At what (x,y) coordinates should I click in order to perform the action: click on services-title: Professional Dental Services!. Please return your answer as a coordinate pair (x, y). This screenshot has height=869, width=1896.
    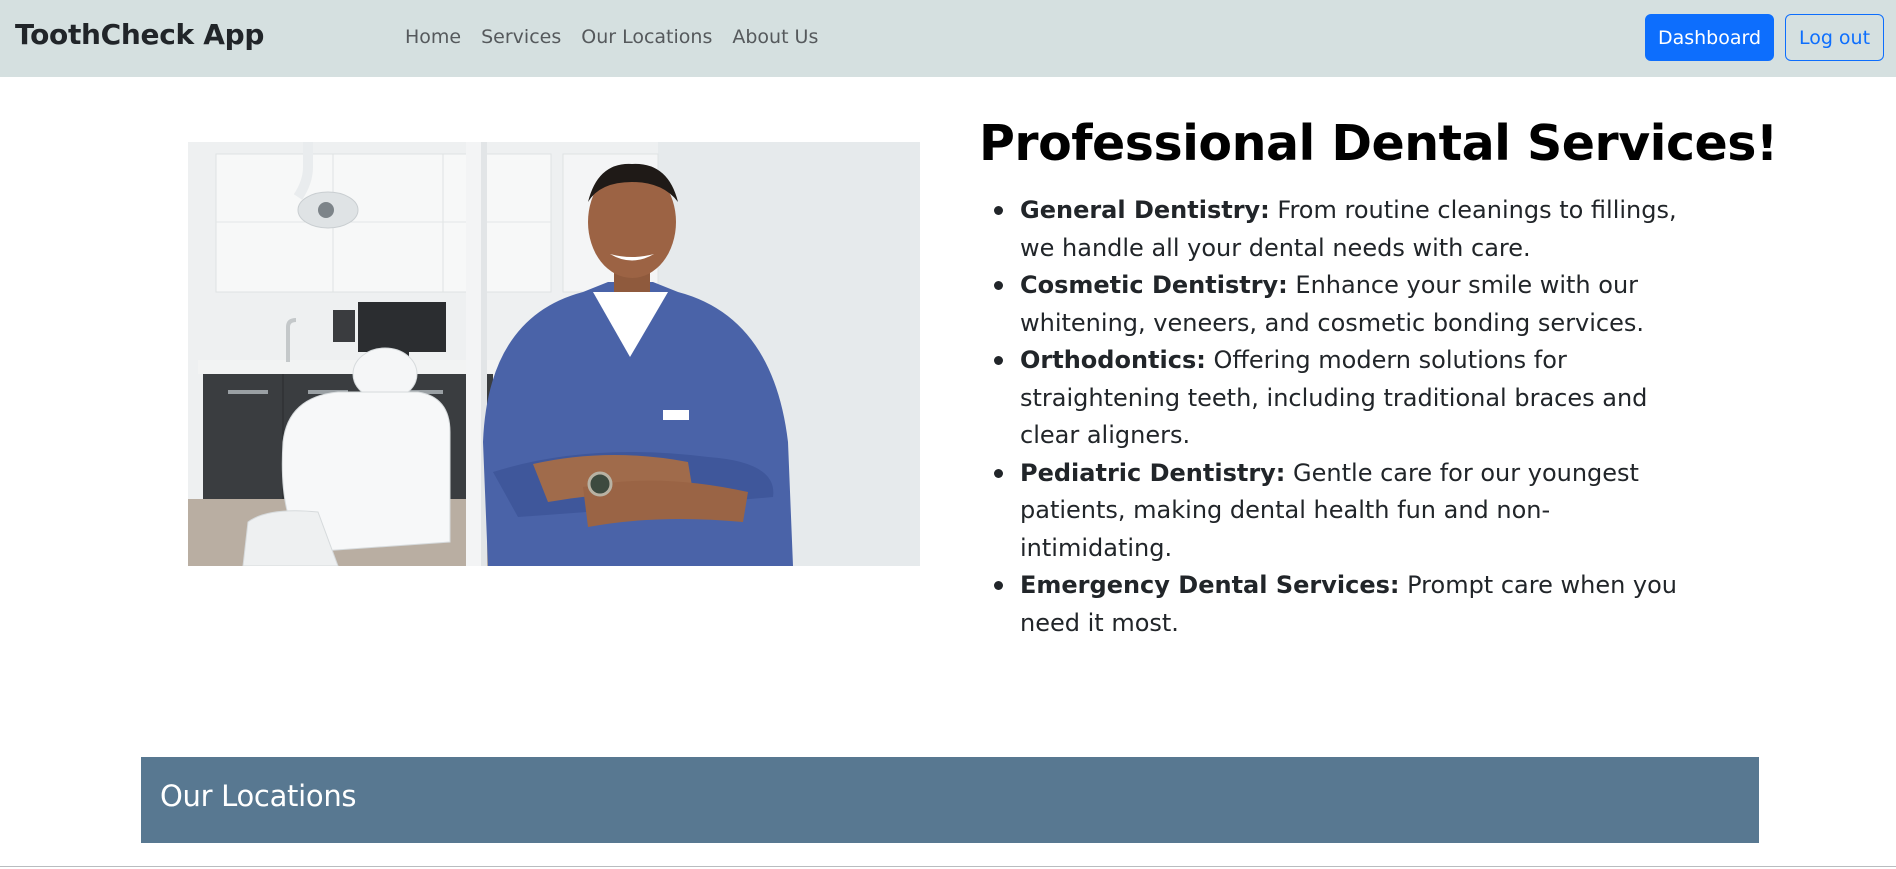
    Looking at the image, I should click on (1378, 143).